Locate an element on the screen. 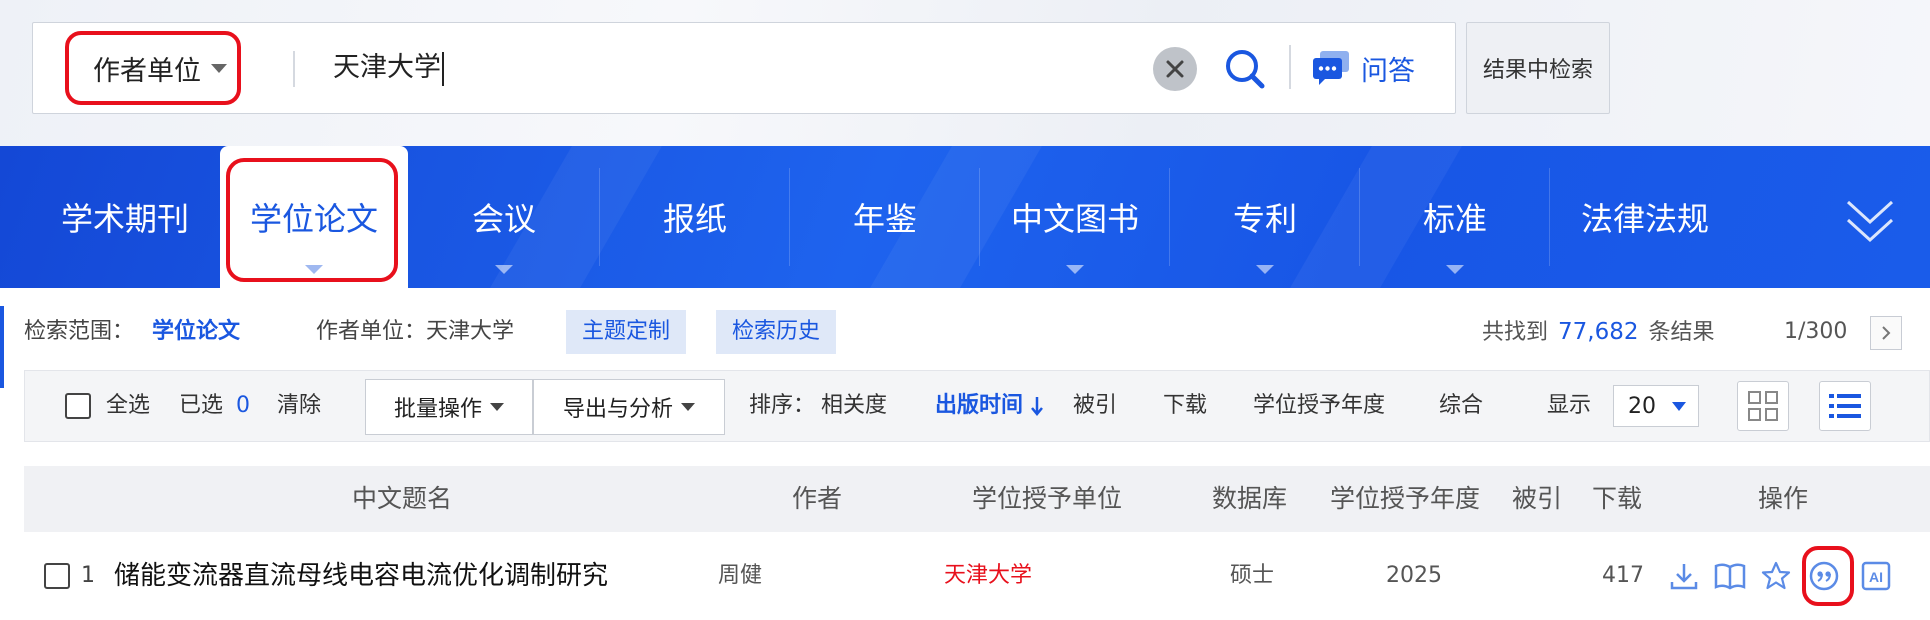 This screenshot has height=620, width=1930. row-download-count: 417 is located at coordinates (1623, 575).